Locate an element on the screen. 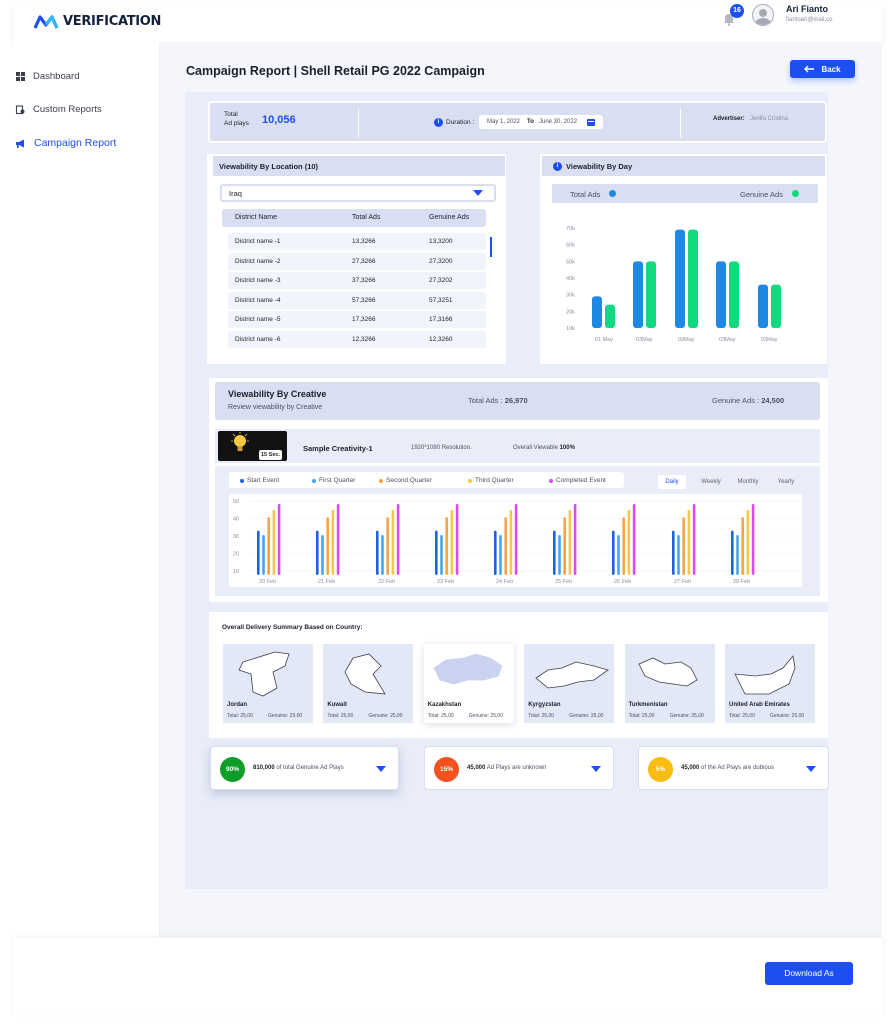 This screenshot has height=1024, width=890. legend-genuine-dot is located at coordinates (795, 193).